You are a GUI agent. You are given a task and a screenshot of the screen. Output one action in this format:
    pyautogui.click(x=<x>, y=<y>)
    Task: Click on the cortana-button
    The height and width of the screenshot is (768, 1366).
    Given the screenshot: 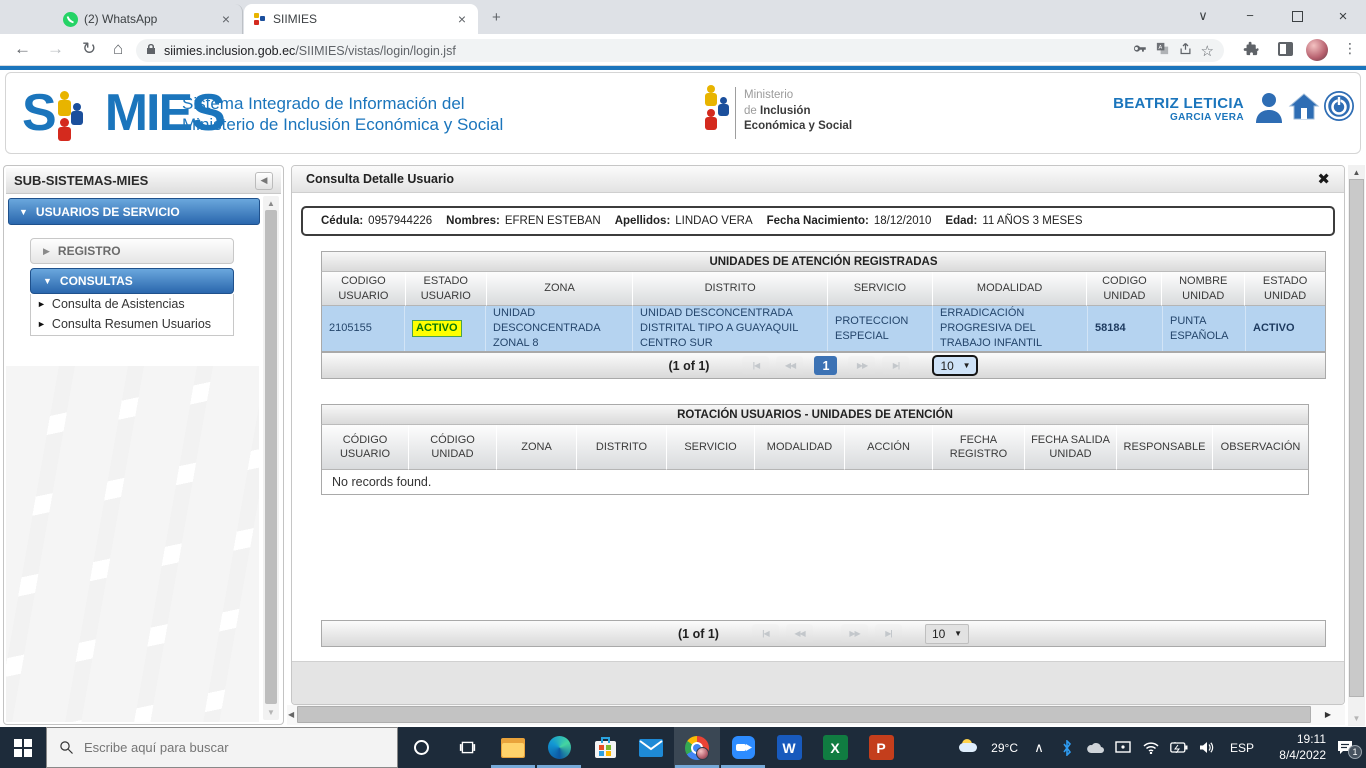 What is the action you would take?
    pyautogui.click(x=421, y=747)
    